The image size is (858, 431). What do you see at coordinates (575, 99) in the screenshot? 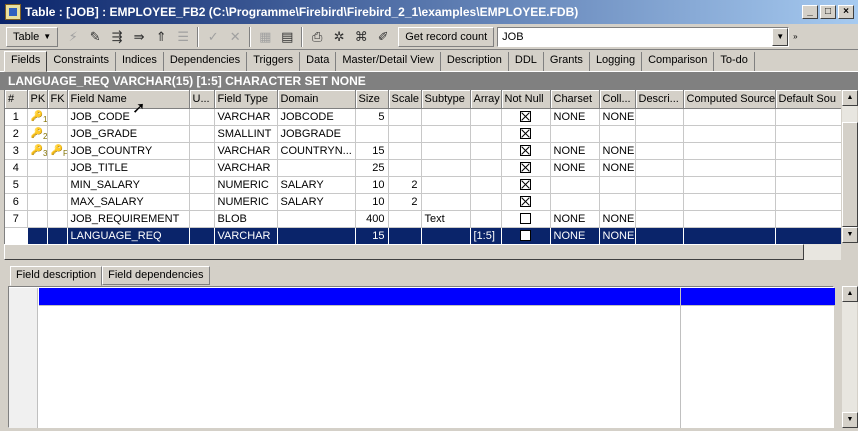
I see `column-header: Charset` at bounding box center [575, 99].